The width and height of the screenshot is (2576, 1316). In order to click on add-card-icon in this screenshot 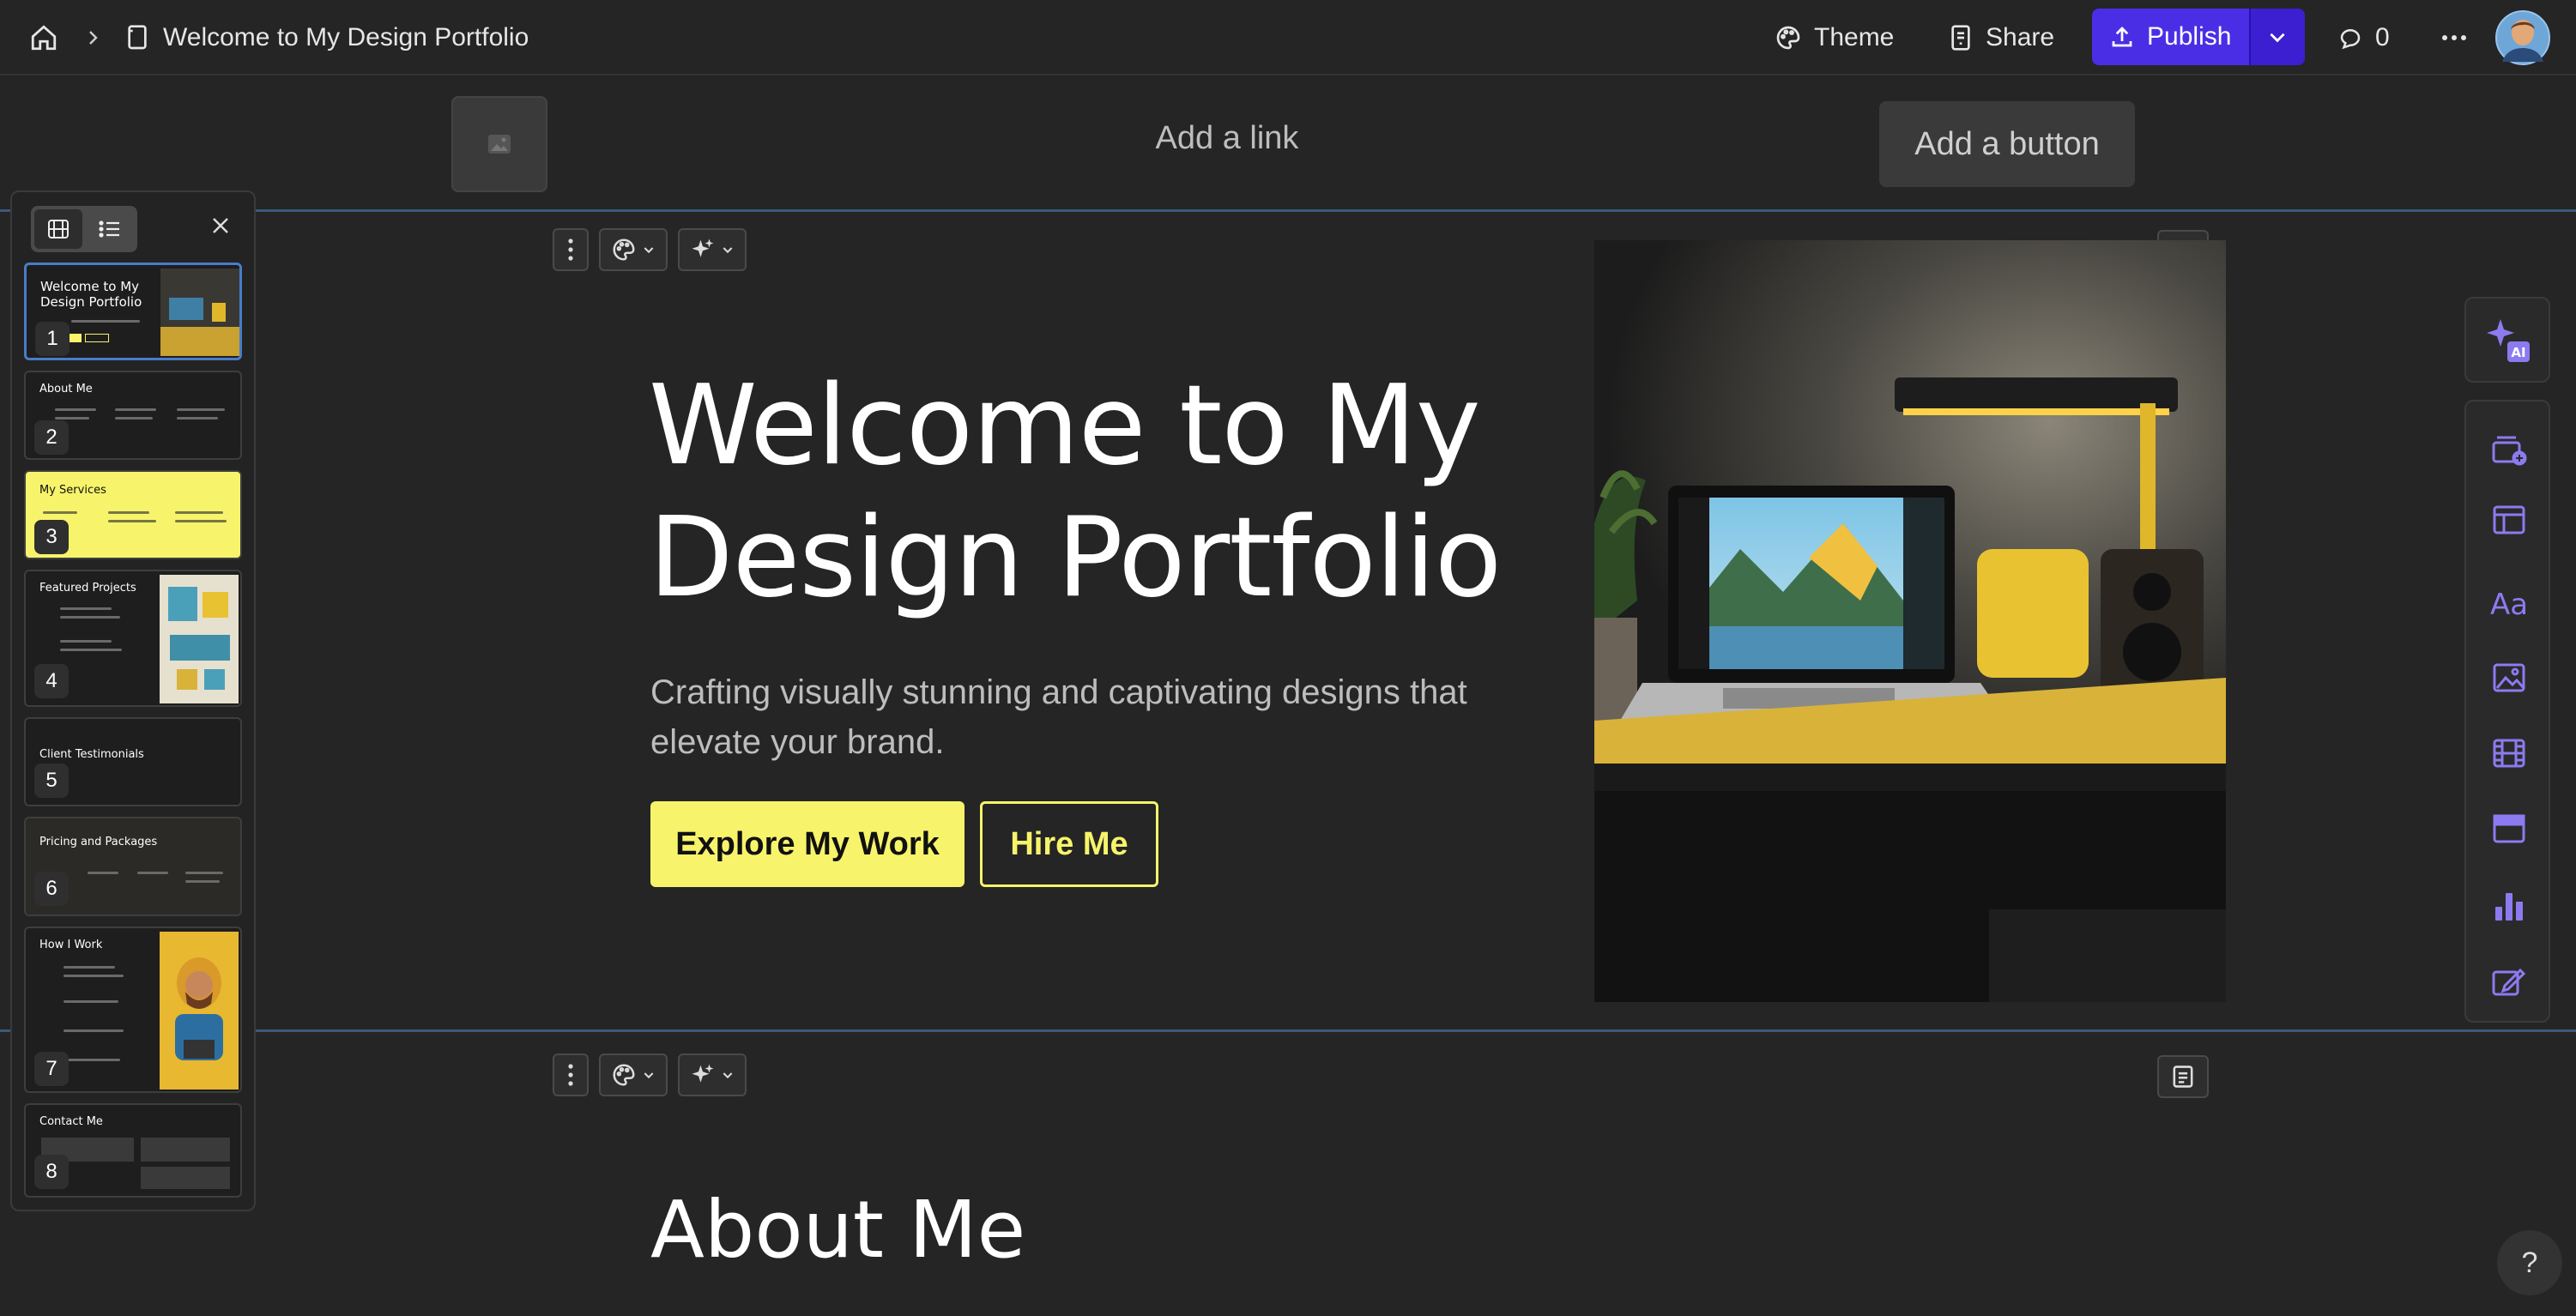, I will do `click(2509, 449)`.